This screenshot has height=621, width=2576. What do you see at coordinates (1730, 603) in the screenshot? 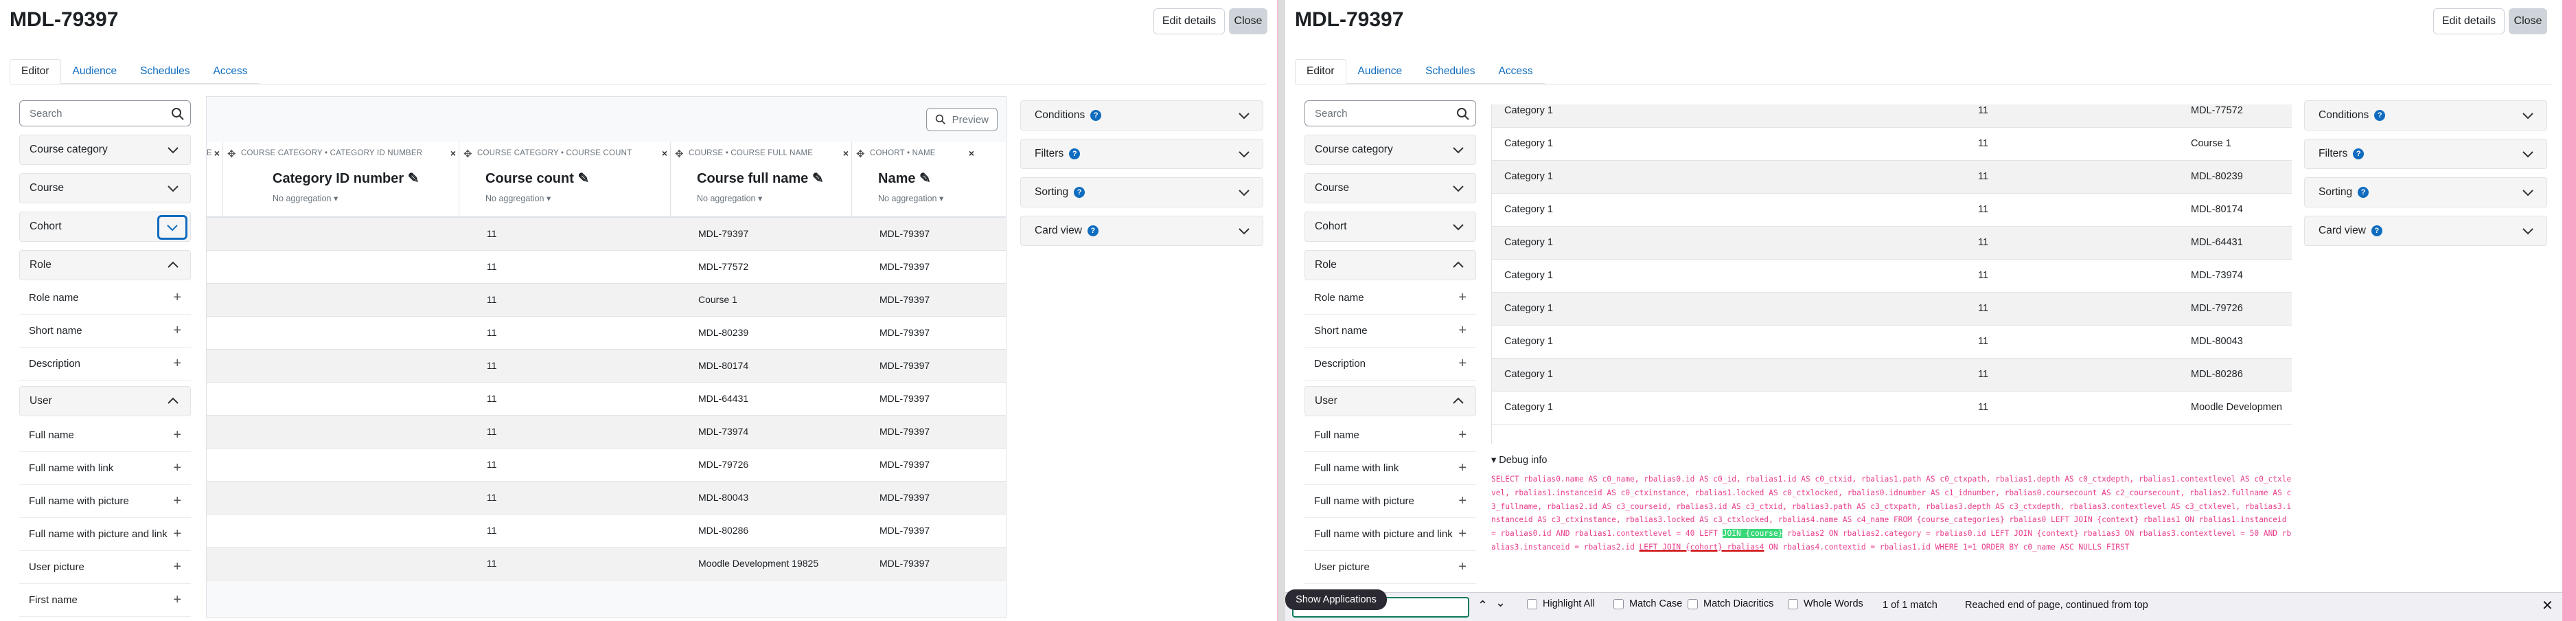
I see `match-diacritics-checkbox: Match Diacritics` at bounding box center [1730, 603].